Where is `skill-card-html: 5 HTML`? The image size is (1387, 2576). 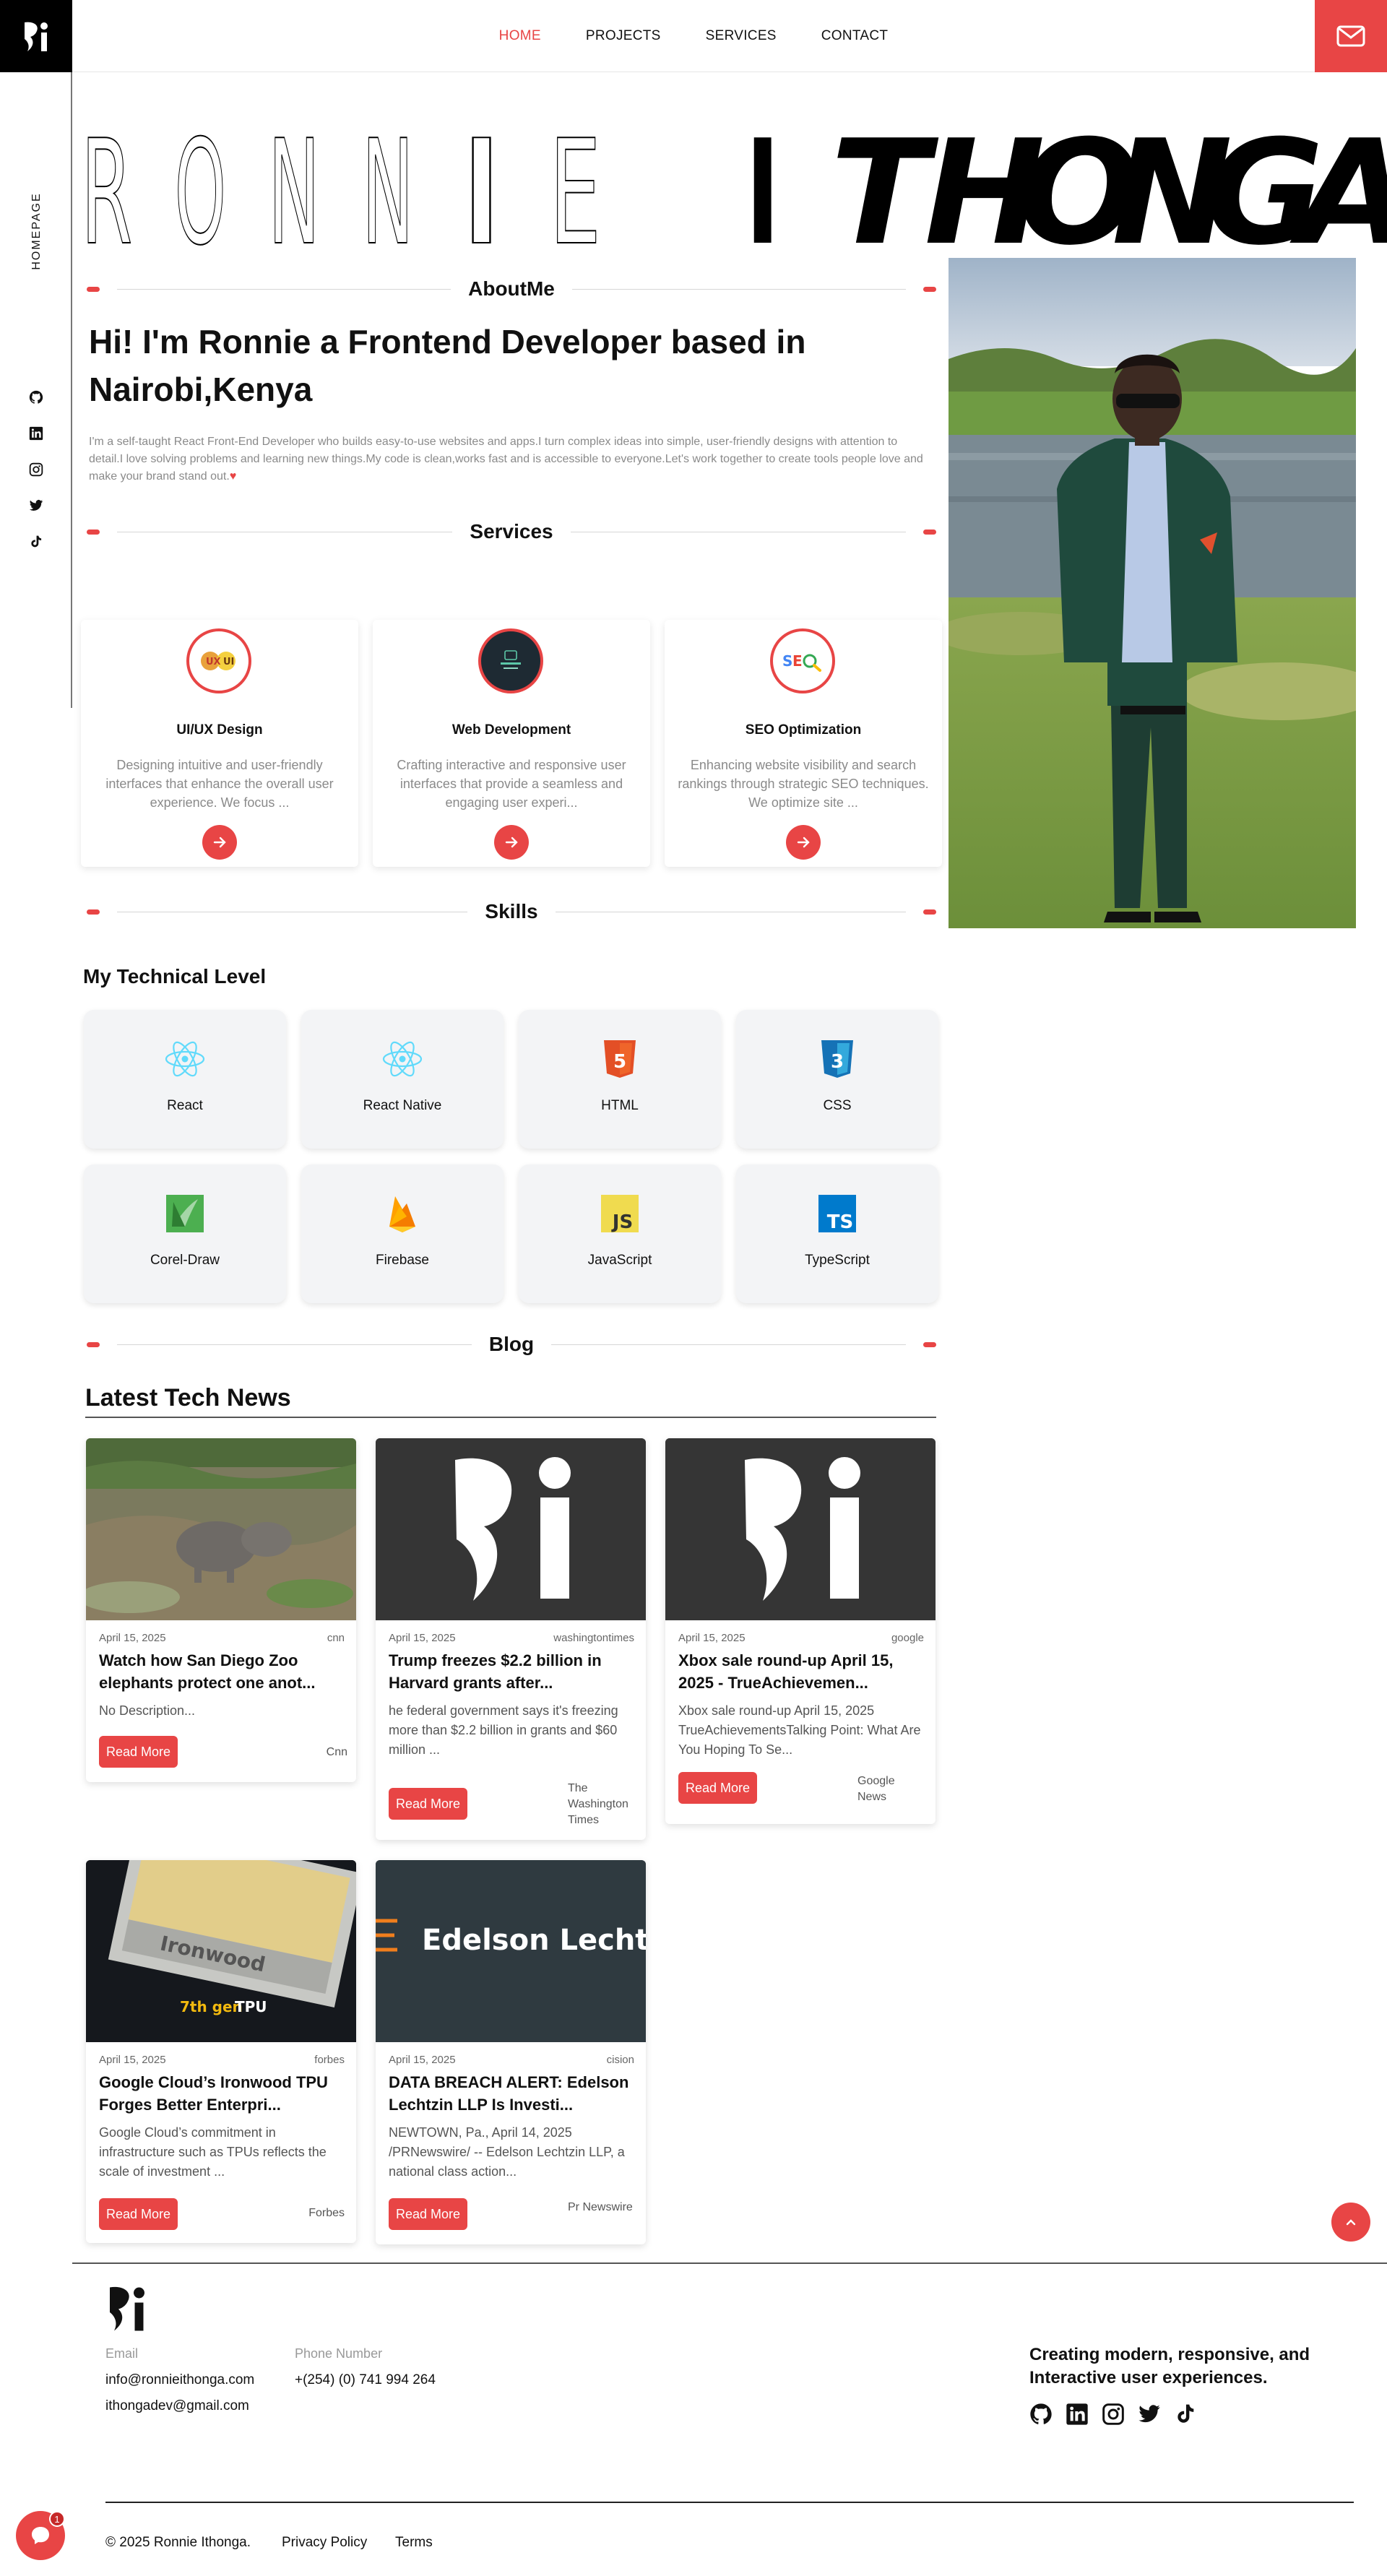
skill-card-html: 5 HTML is located at coordinates (620, 1079).